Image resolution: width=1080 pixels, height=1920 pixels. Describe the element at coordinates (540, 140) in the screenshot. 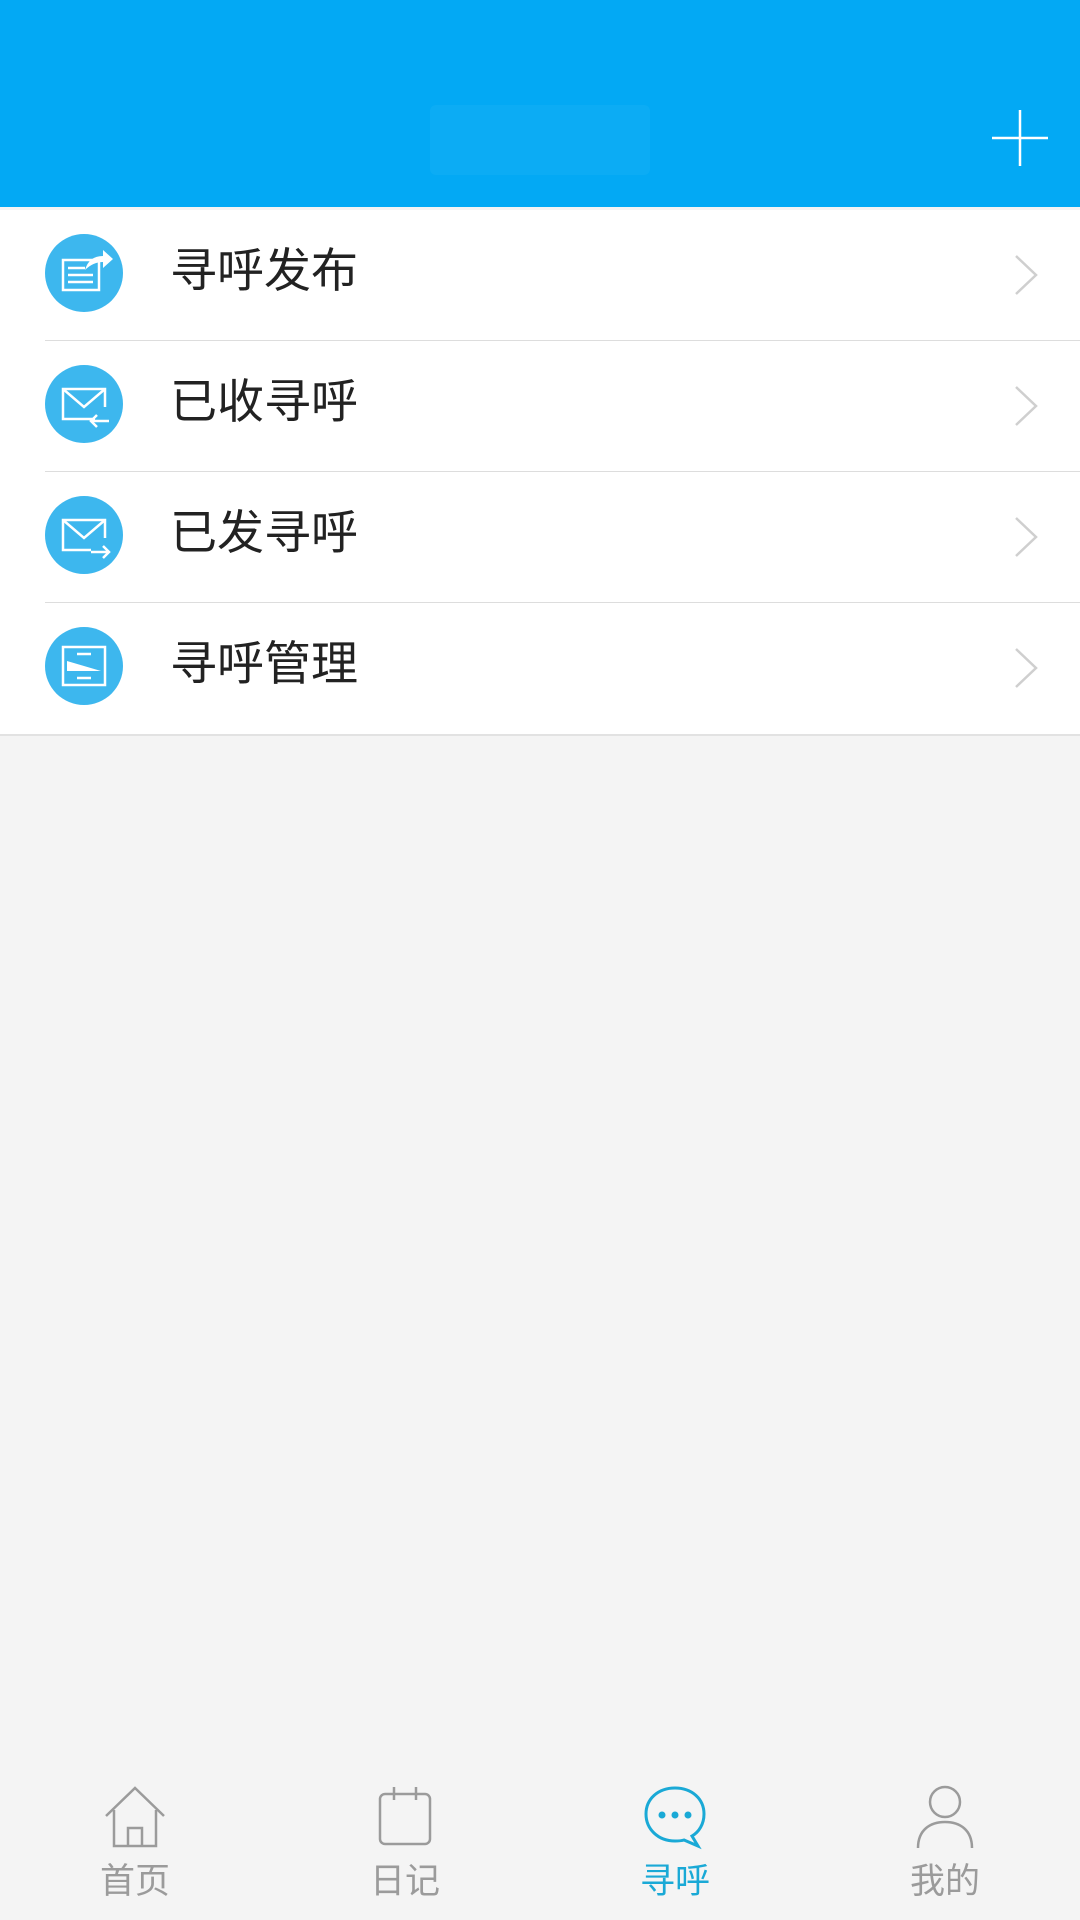

I see `header-title-placeholder` at that location.